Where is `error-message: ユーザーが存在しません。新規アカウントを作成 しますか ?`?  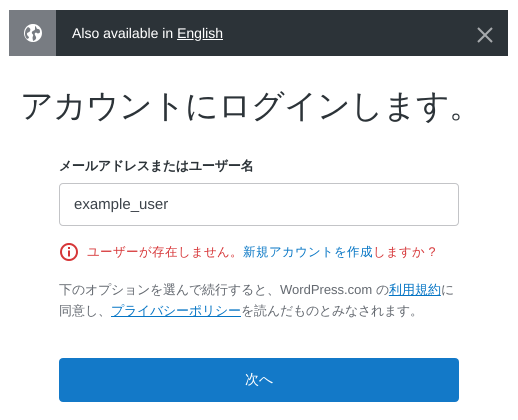
error-message: ユーザーが存在しません。新規アカウントを作成 しますか ? is located at coordinates (261, 252).